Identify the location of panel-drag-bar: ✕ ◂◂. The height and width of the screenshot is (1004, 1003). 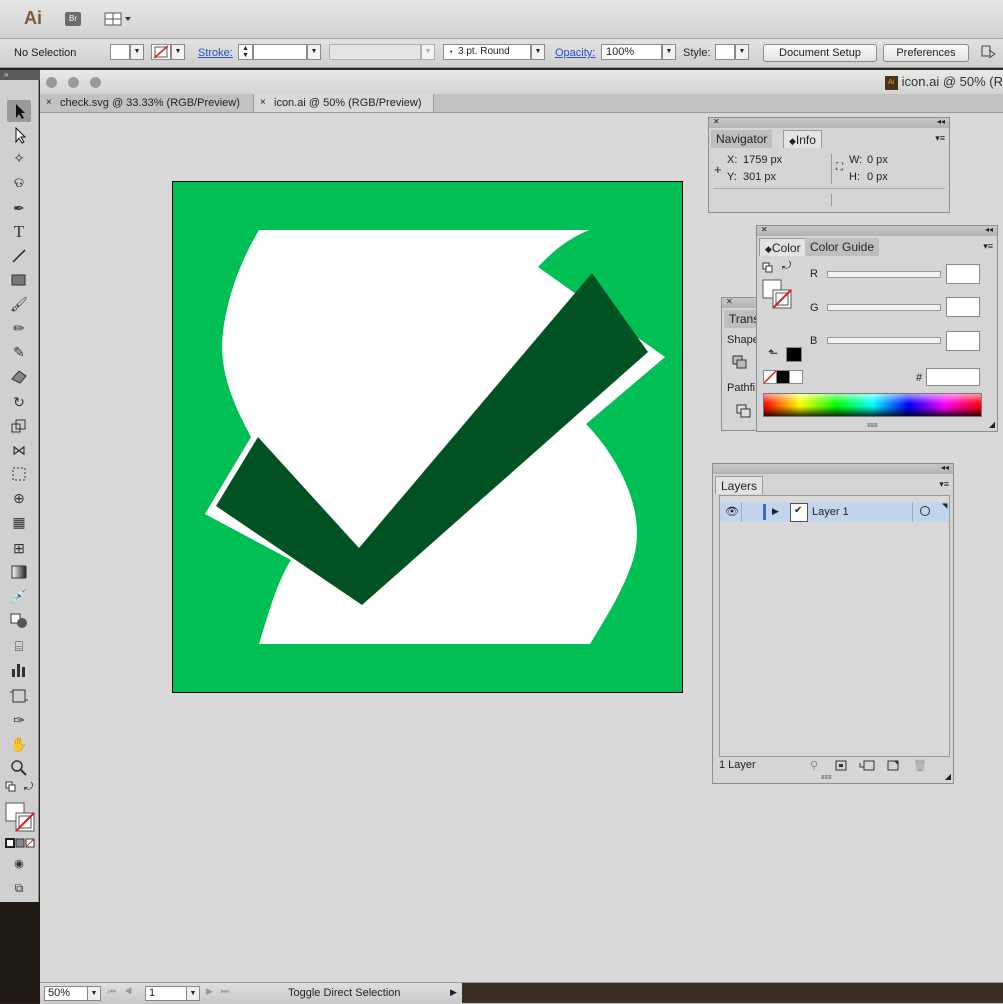
(877, 230).